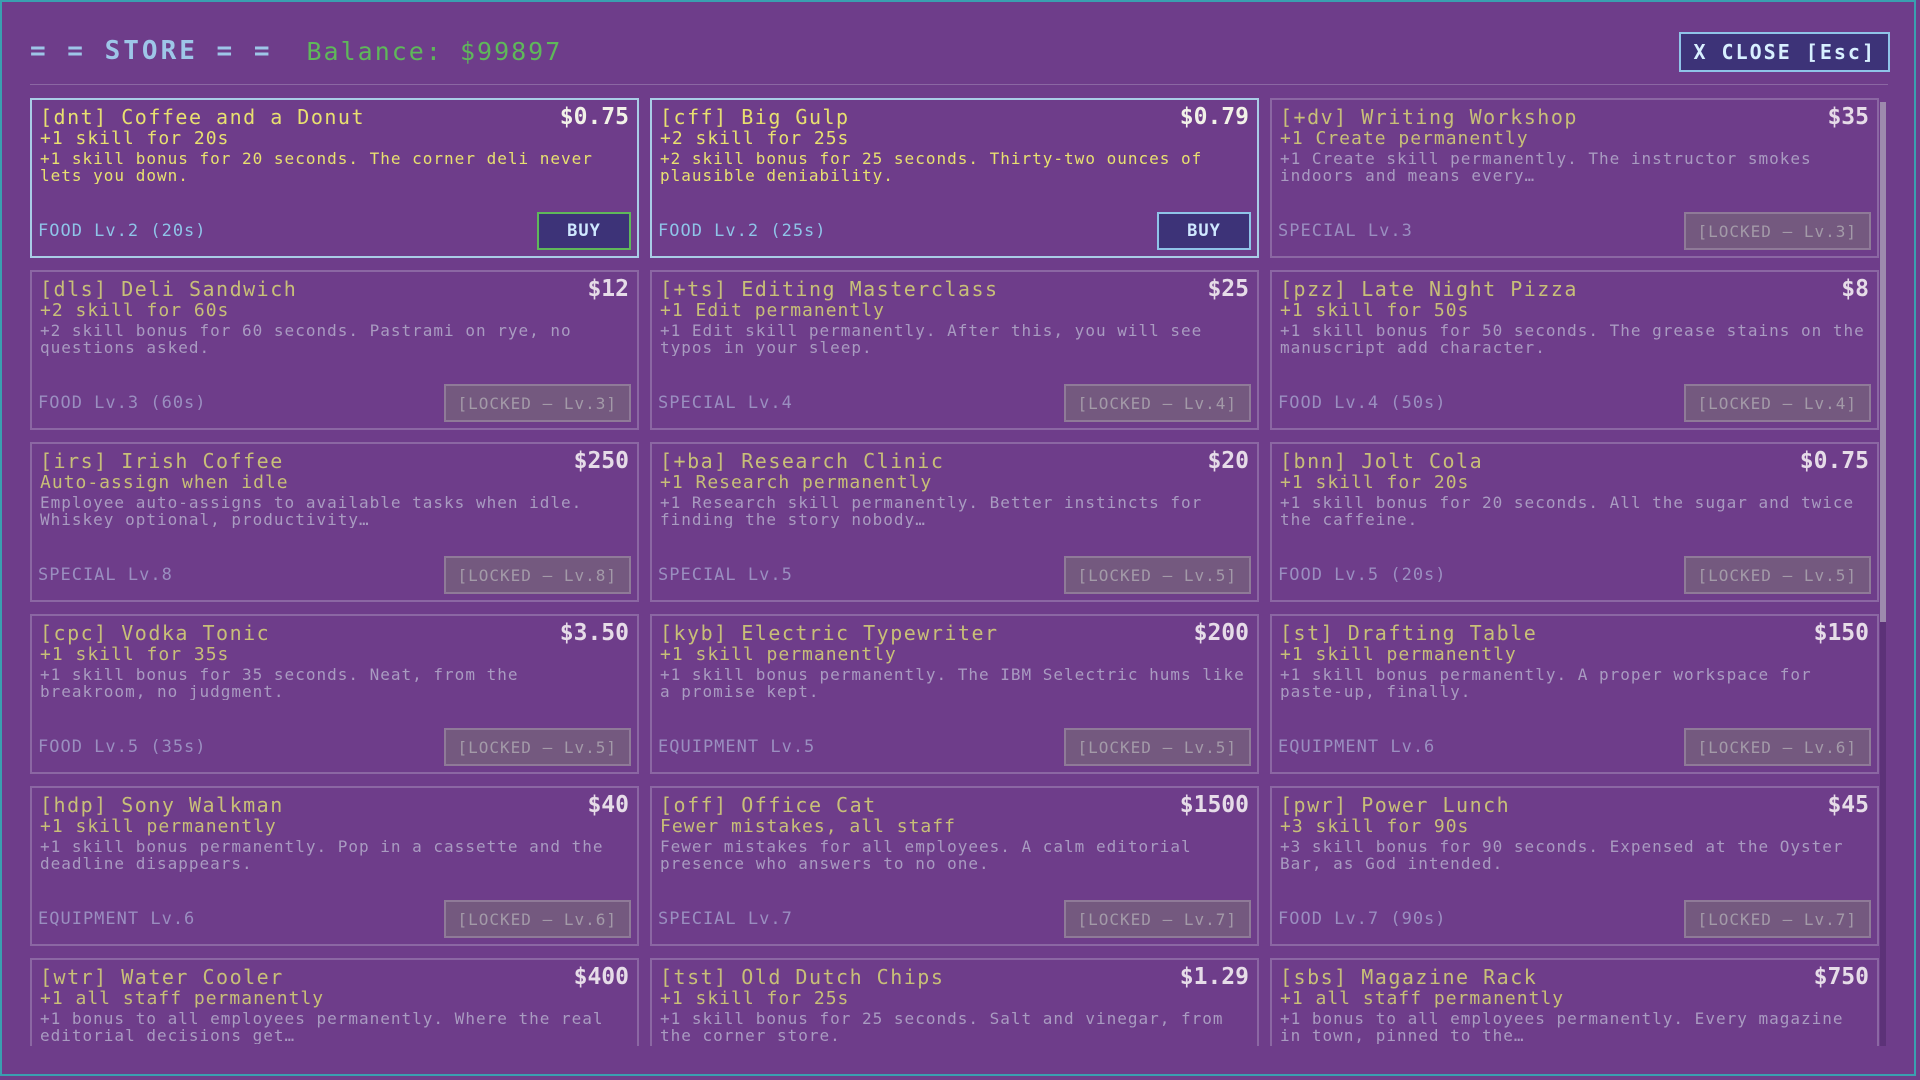  I want to click on item-price: $45, so click(1848, 805).